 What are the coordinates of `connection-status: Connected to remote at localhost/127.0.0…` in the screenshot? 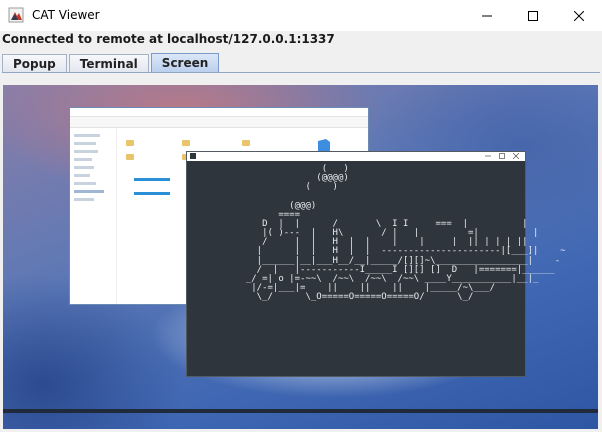 It's located at (168, 39).